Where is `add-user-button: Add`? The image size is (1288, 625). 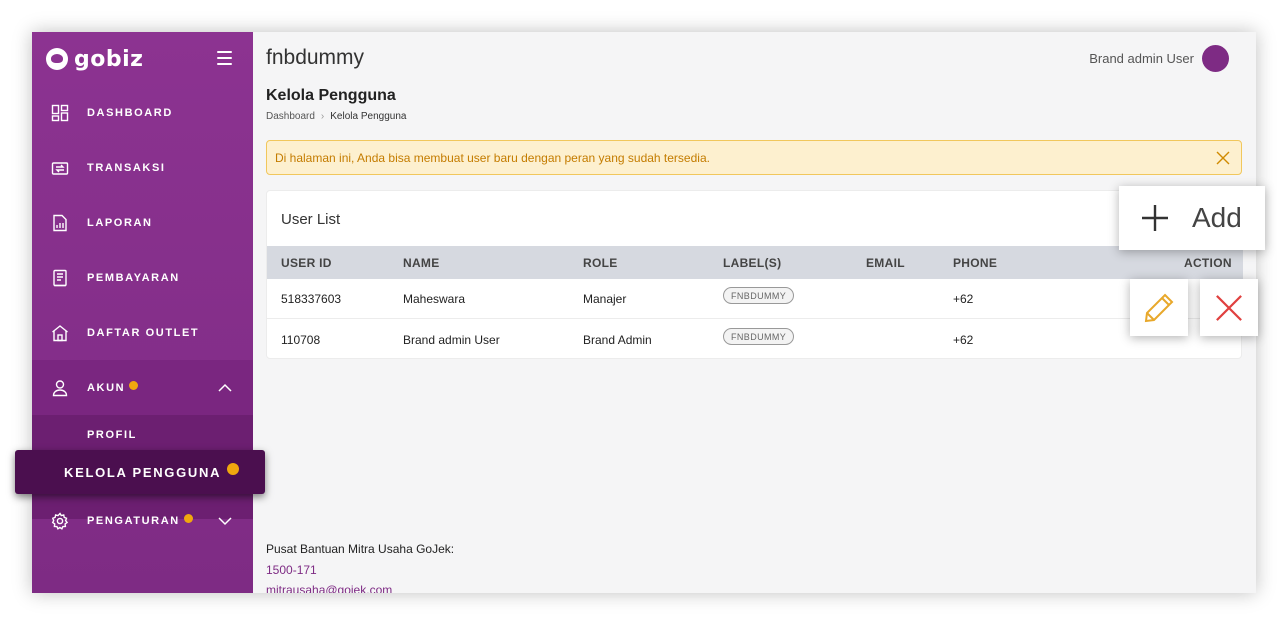
add-user-button: Add is located at coordinates (1192, 218).